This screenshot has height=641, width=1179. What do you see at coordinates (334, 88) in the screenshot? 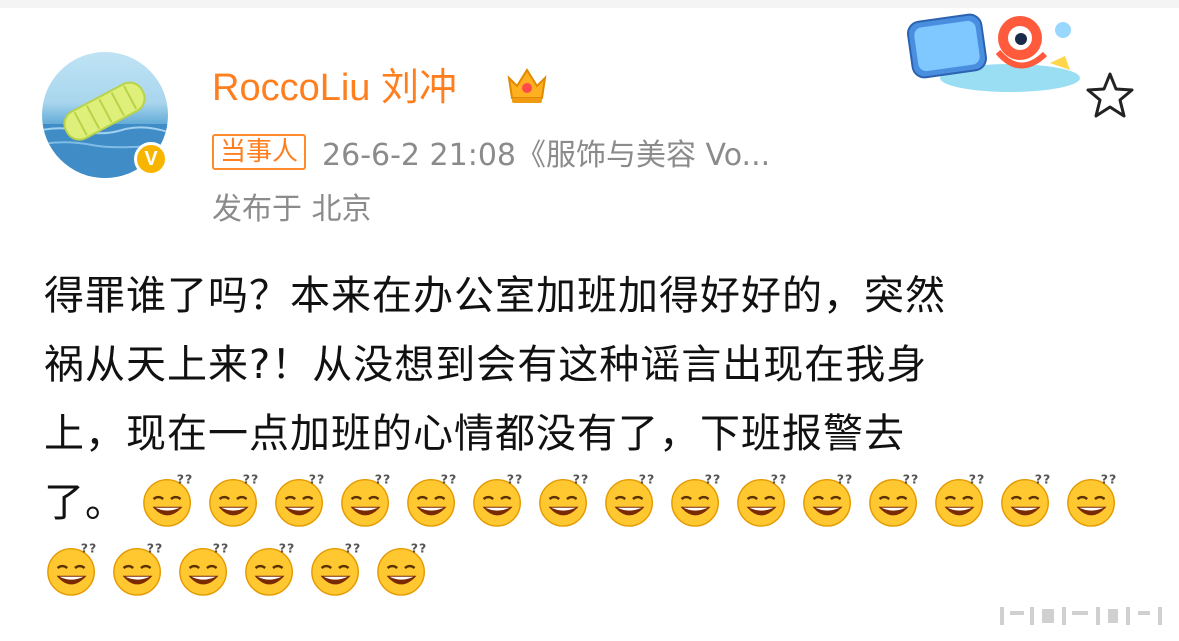
I see `author-name: RoccoLiu 刘冲` at bounding box center [334, 88].